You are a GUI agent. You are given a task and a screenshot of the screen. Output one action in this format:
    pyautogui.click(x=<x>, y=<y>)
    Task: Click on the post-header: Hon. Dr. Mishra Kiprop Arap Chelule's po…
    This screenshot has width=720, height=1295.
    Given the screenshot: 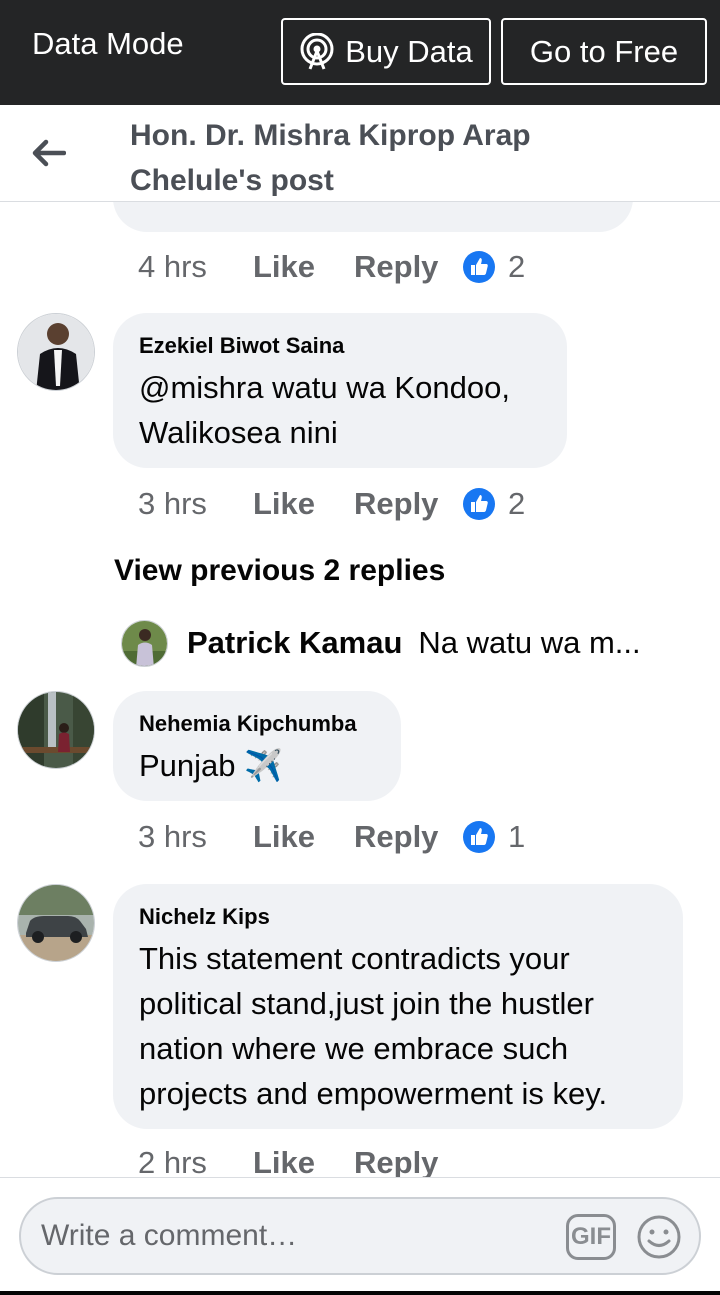 What is the action you would take?
    pyautogui.click(x=360, y=153)
    